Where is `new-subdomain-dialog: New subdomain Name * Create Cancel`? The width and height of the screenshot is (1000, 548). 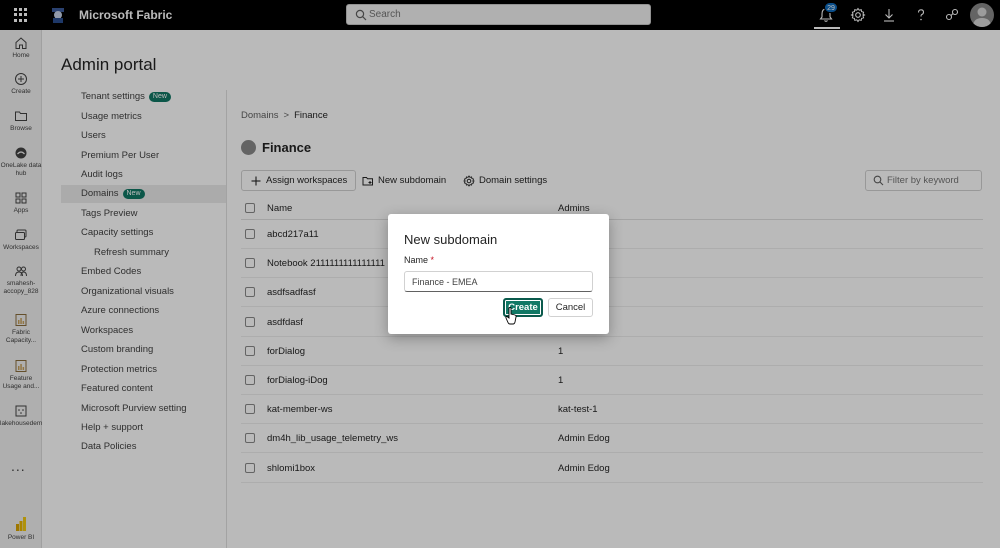
new-subdomain-dialog: New subdomain Name * Create Cancel is located at coordinates (498, 274).